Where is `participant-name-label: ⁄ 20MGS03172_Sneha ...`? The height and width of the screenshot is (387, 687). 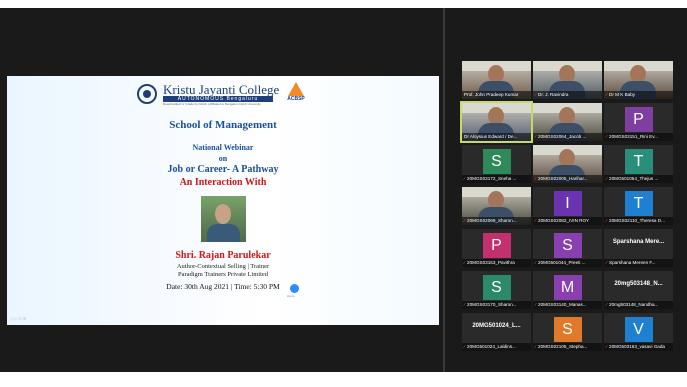
participant-name-label: ⁄ 20MGS03172_Sneha ... is located at coordinates (496, 179).